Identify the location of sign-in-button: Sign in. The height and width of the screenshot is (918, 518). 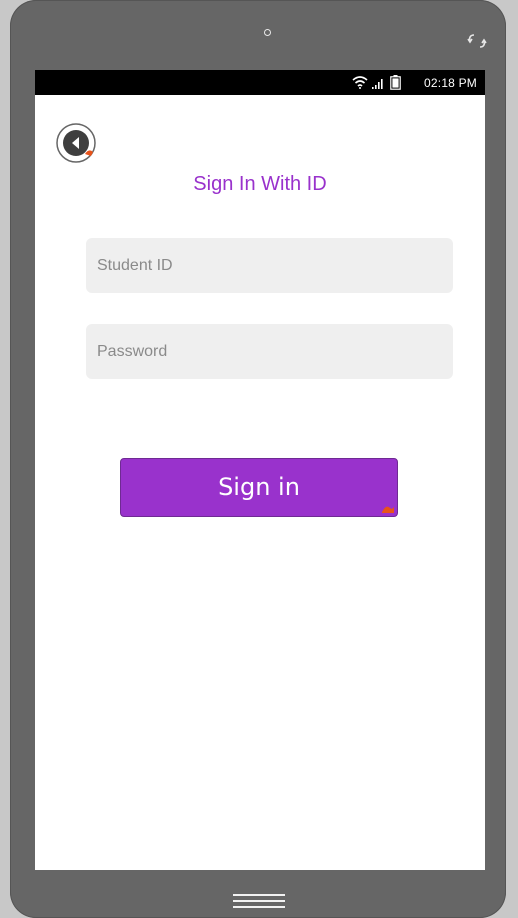
(259, 487).